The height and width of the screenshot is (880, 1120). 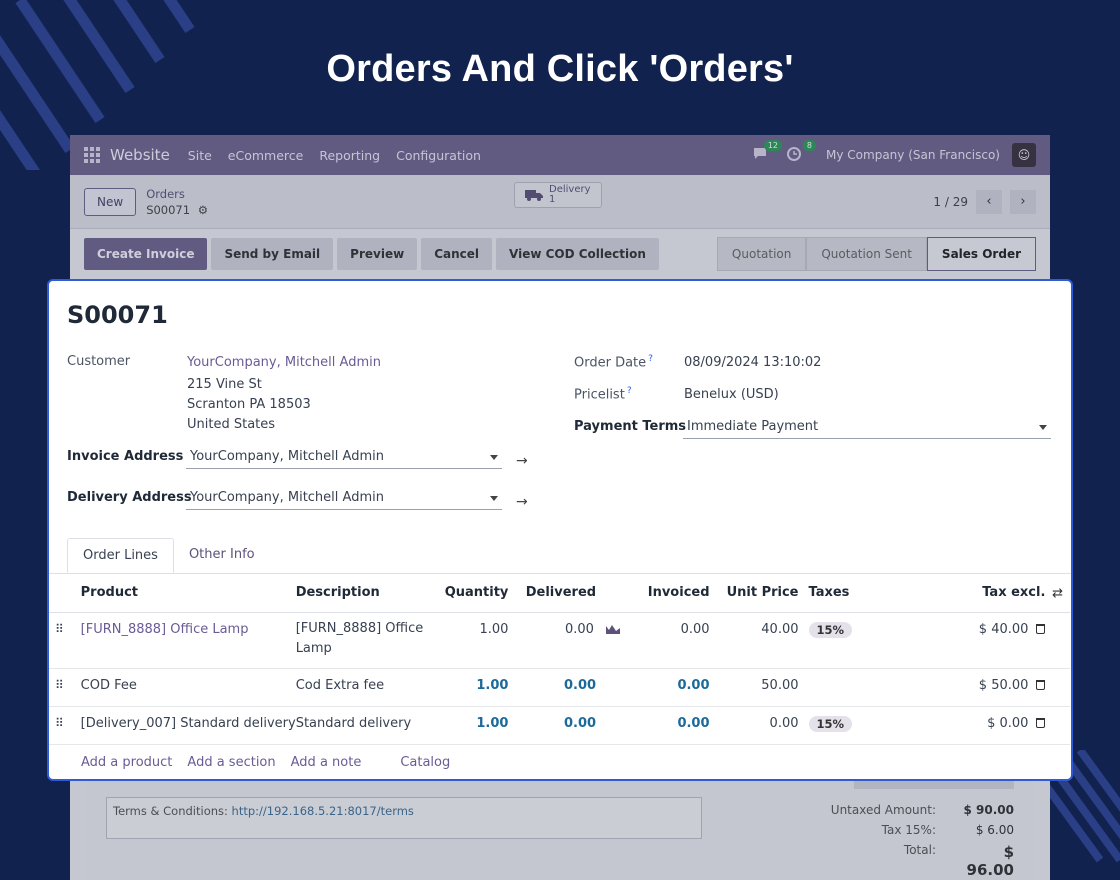 What do you see at coordinates (370, 687) in the screenshot?
I see `row-description: Cod Extra fee` at bounding box center [370, 687].